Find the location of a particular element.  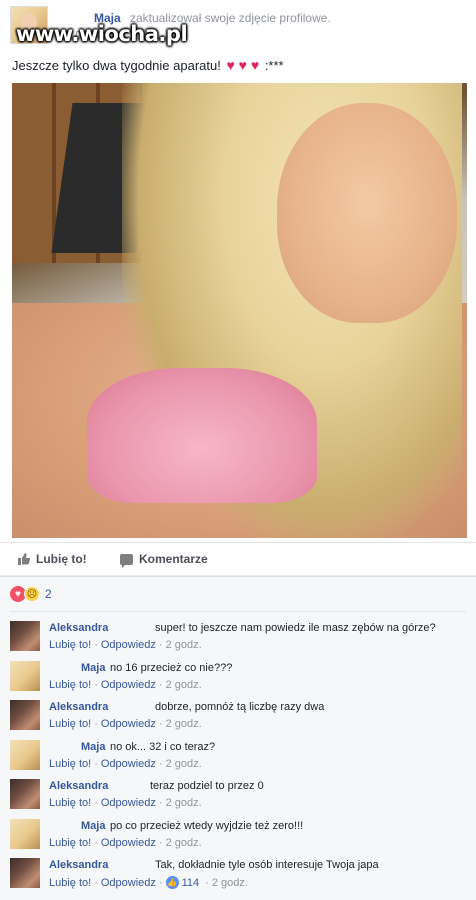

comment-like-count: 114 is located at coordinates (191, 883).